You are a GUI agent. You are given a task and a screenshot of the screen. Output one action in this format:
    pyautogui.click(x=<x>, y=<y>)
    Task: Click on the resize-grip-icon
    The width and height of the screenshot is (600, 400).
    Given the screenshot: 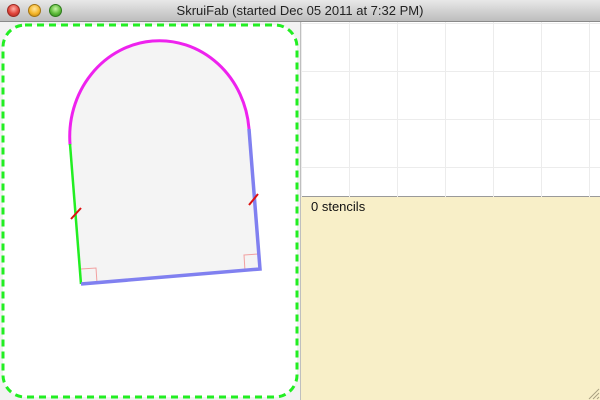 What is the action you would take?
    pyautogui.click(x=593, y=393)
    